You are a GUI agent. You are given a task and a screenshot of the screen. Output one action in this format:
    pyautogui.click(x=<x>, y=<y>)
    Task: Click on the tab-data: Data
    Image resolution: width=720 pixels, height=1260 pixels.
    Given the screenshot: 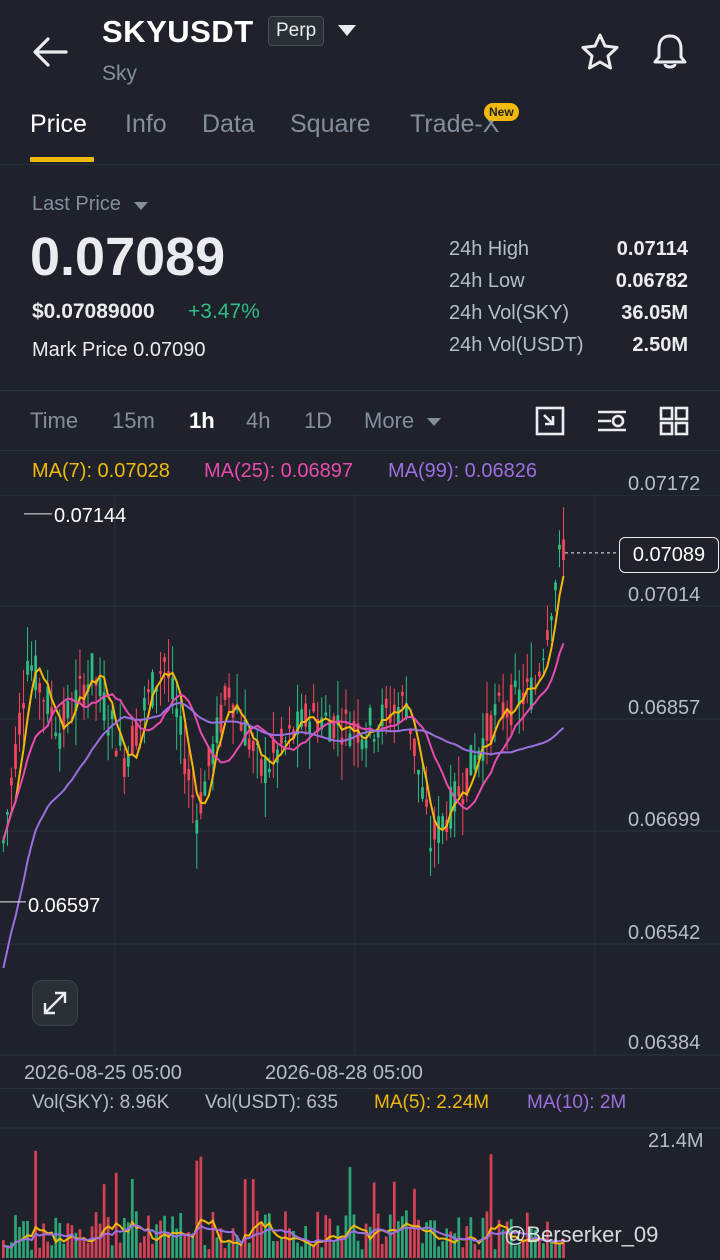 What is the action you would take?
    pyautogui.click(x=228, y=124)
    